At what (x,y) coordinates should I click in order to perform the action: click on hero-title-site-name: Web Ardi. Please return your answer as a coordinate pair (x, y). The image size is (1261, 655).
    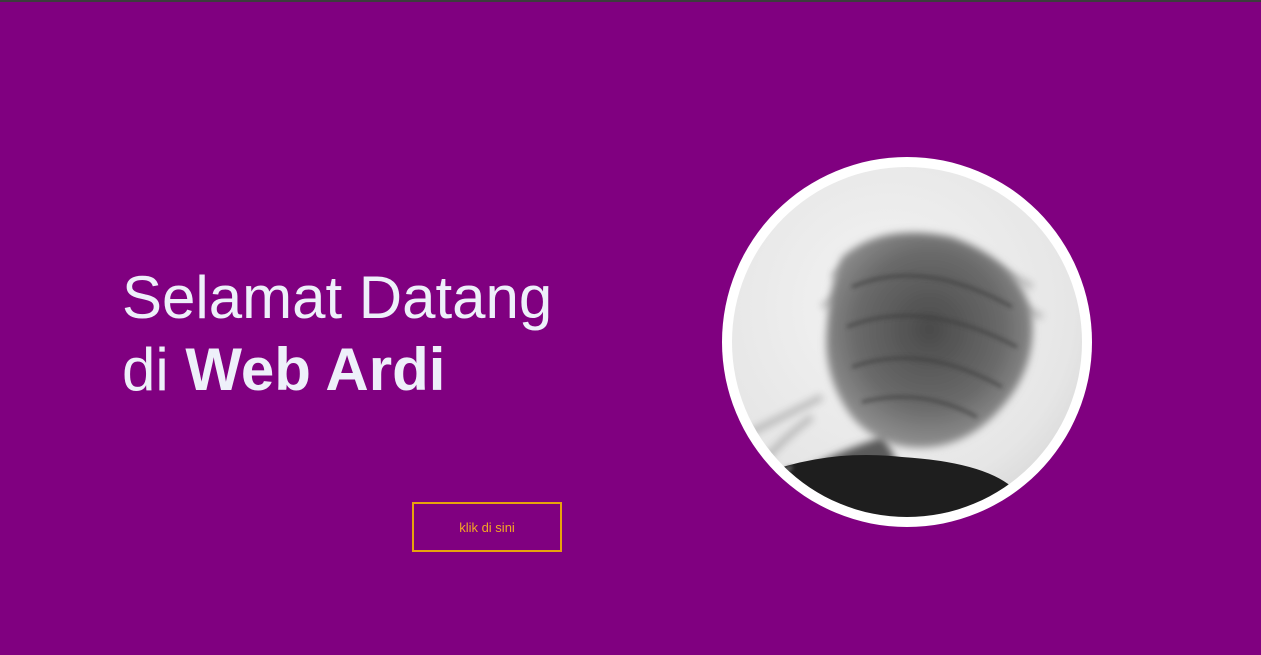
    Looking at the image, I should click on (315, 369).